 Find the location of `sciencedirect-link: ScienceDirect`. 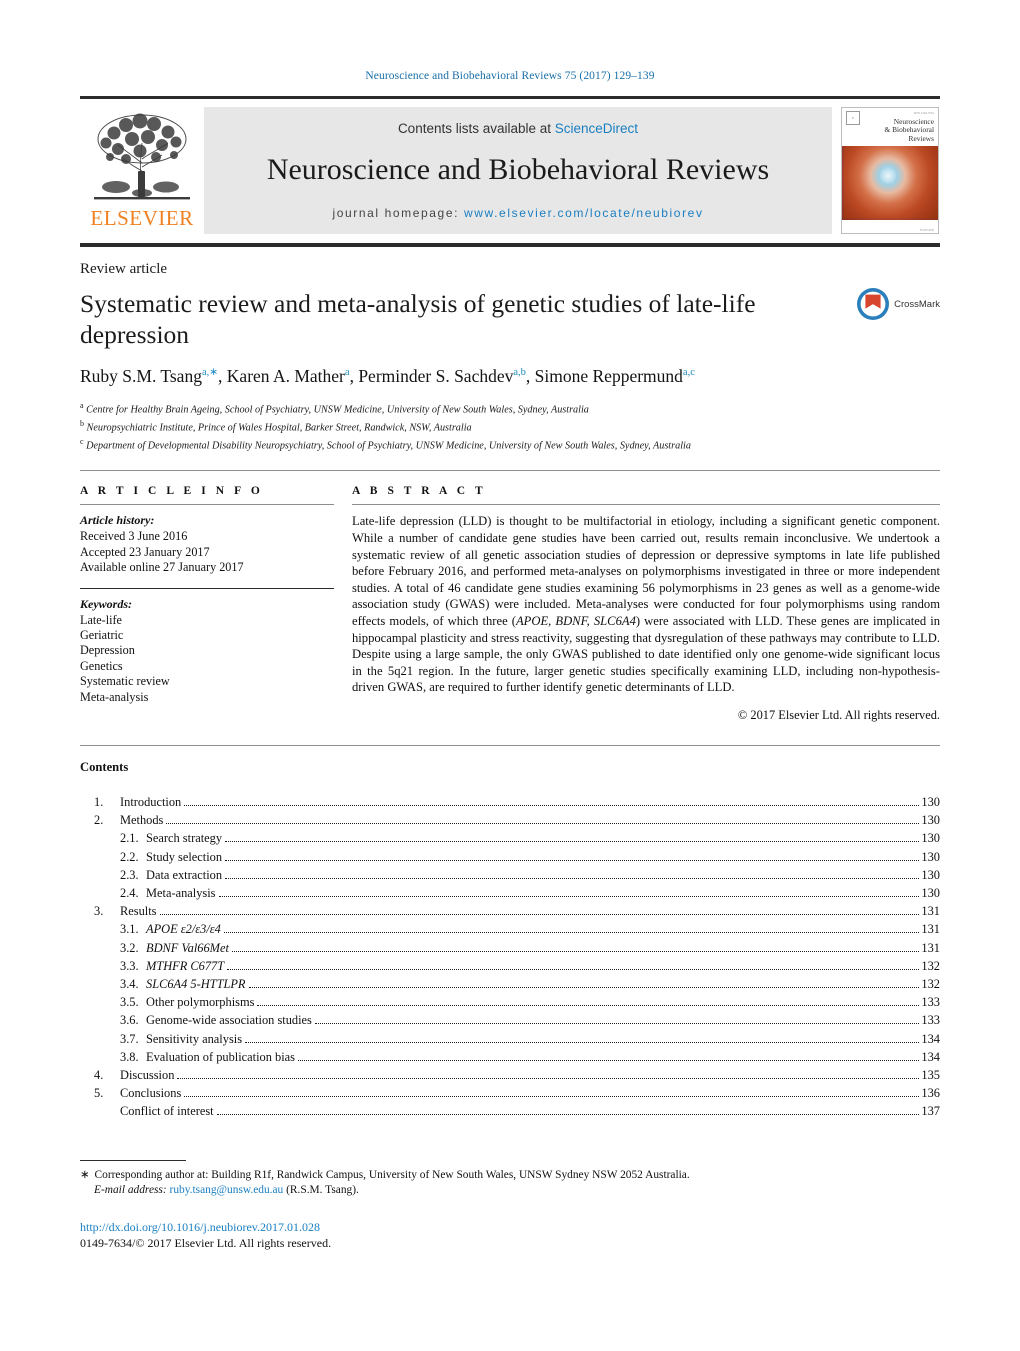

sciencedirect-link: ScienceDirect is located at coordinates (596, 128).